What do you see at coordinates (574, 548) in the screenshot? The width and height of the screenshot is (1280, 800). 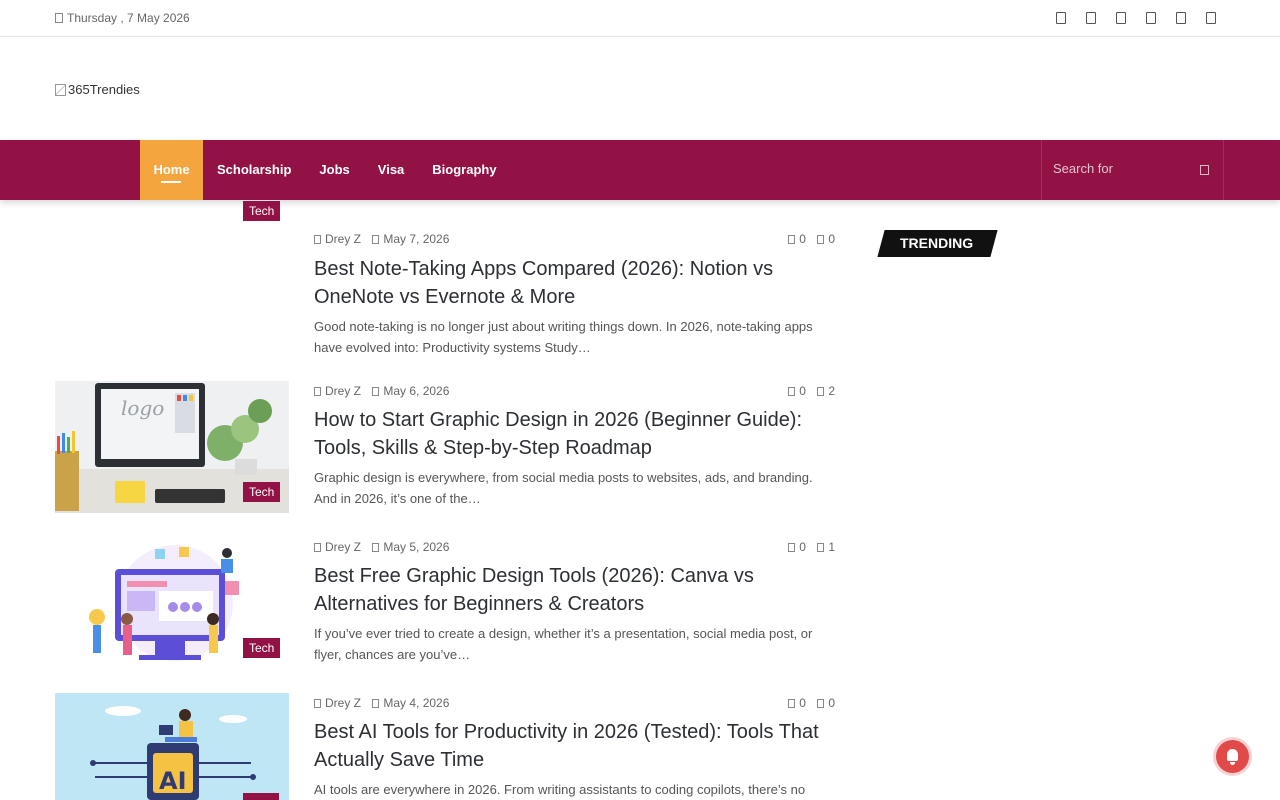 I see `post-meta: Drey Z May 5, 2026 0 1` at bounding box center [574, 548].